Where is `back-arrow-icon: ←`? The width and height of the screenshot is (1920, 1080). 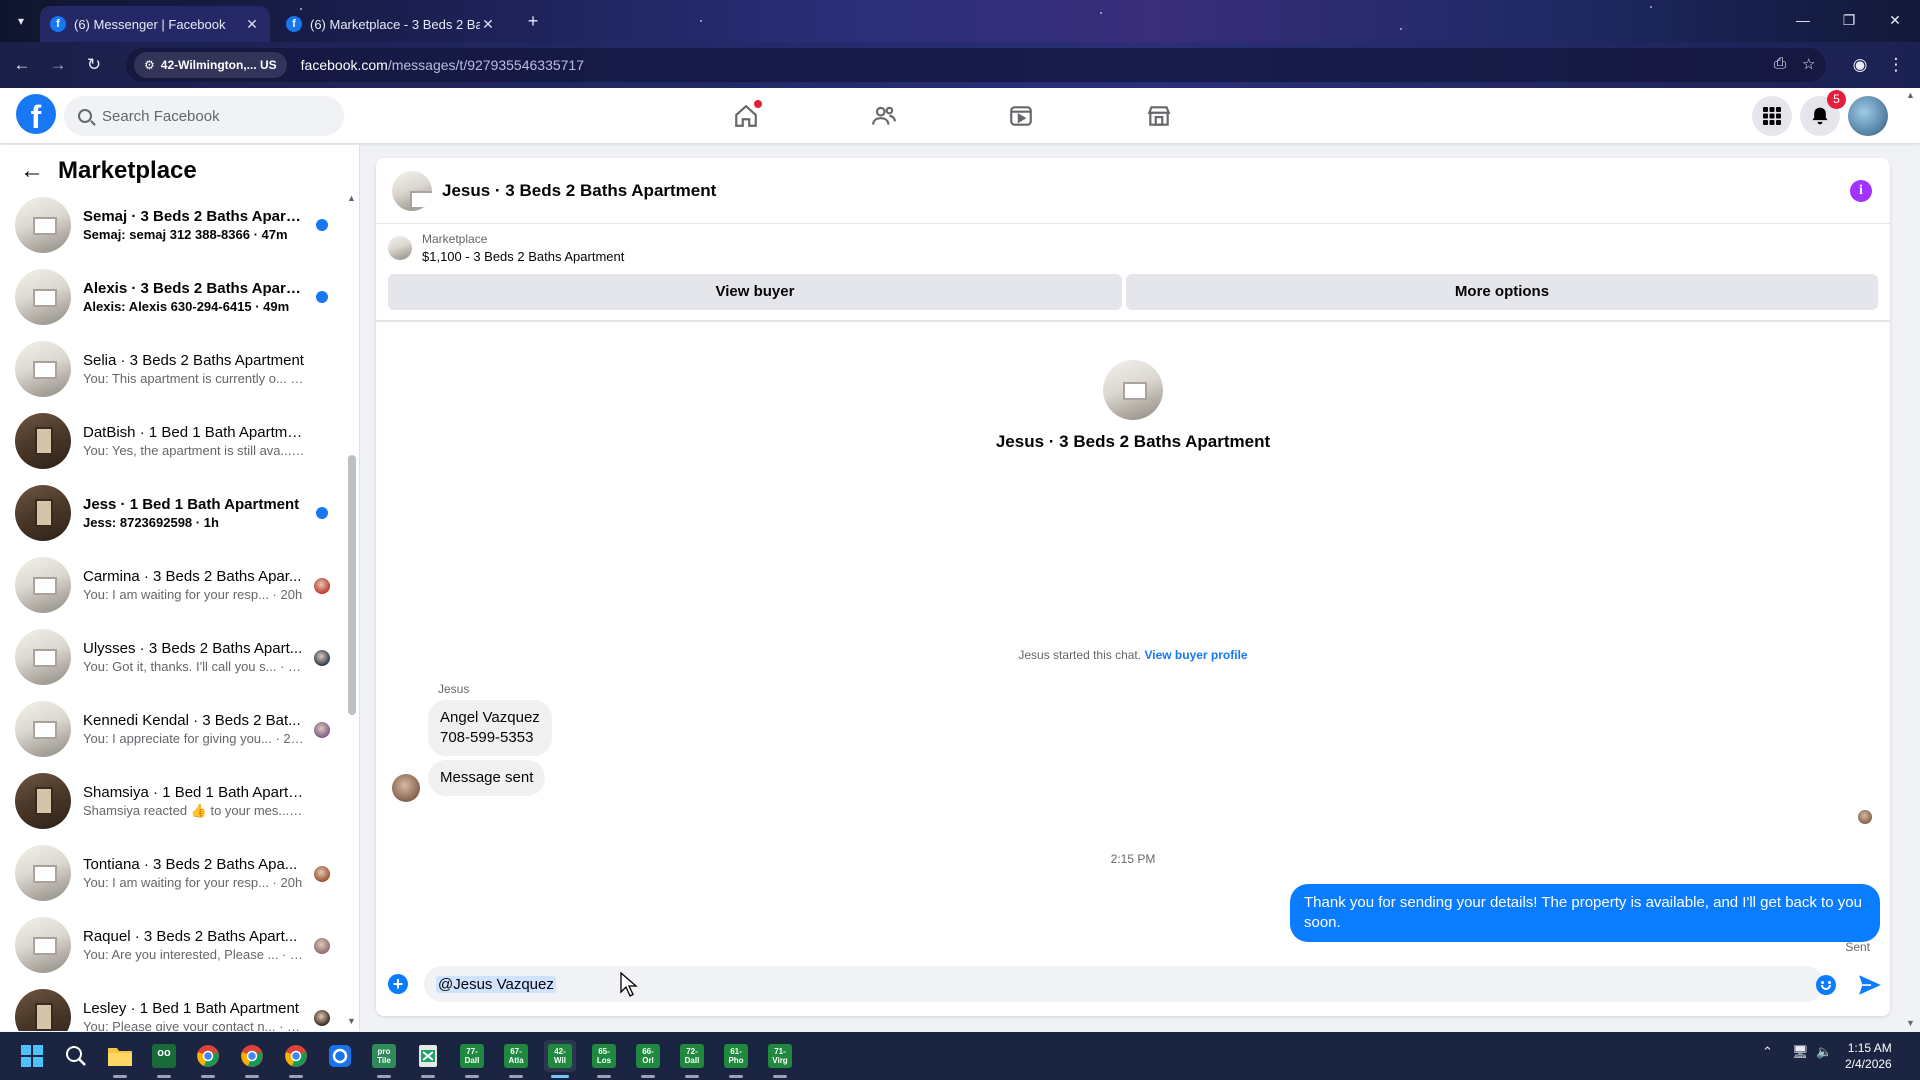 back-arrow-icon: ← is located at coordinates (32, 171).